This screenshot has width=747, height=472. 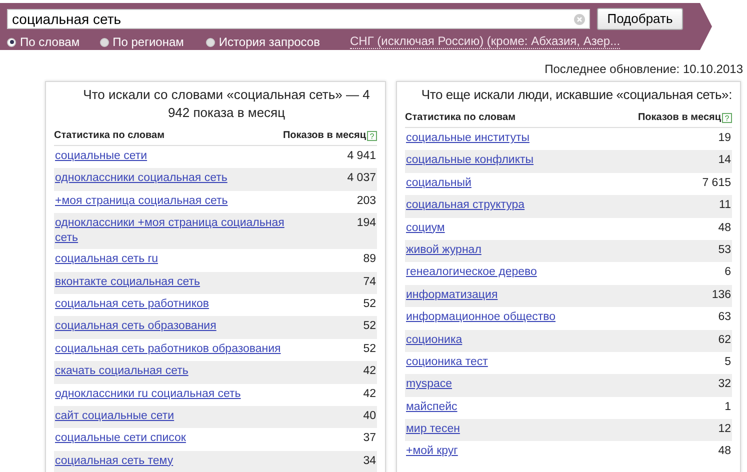 What do you see at coordinates (175, 260) in the screenshot?
I see `phrase-link: социальная сеть ru` at bounding box center [175, 260].